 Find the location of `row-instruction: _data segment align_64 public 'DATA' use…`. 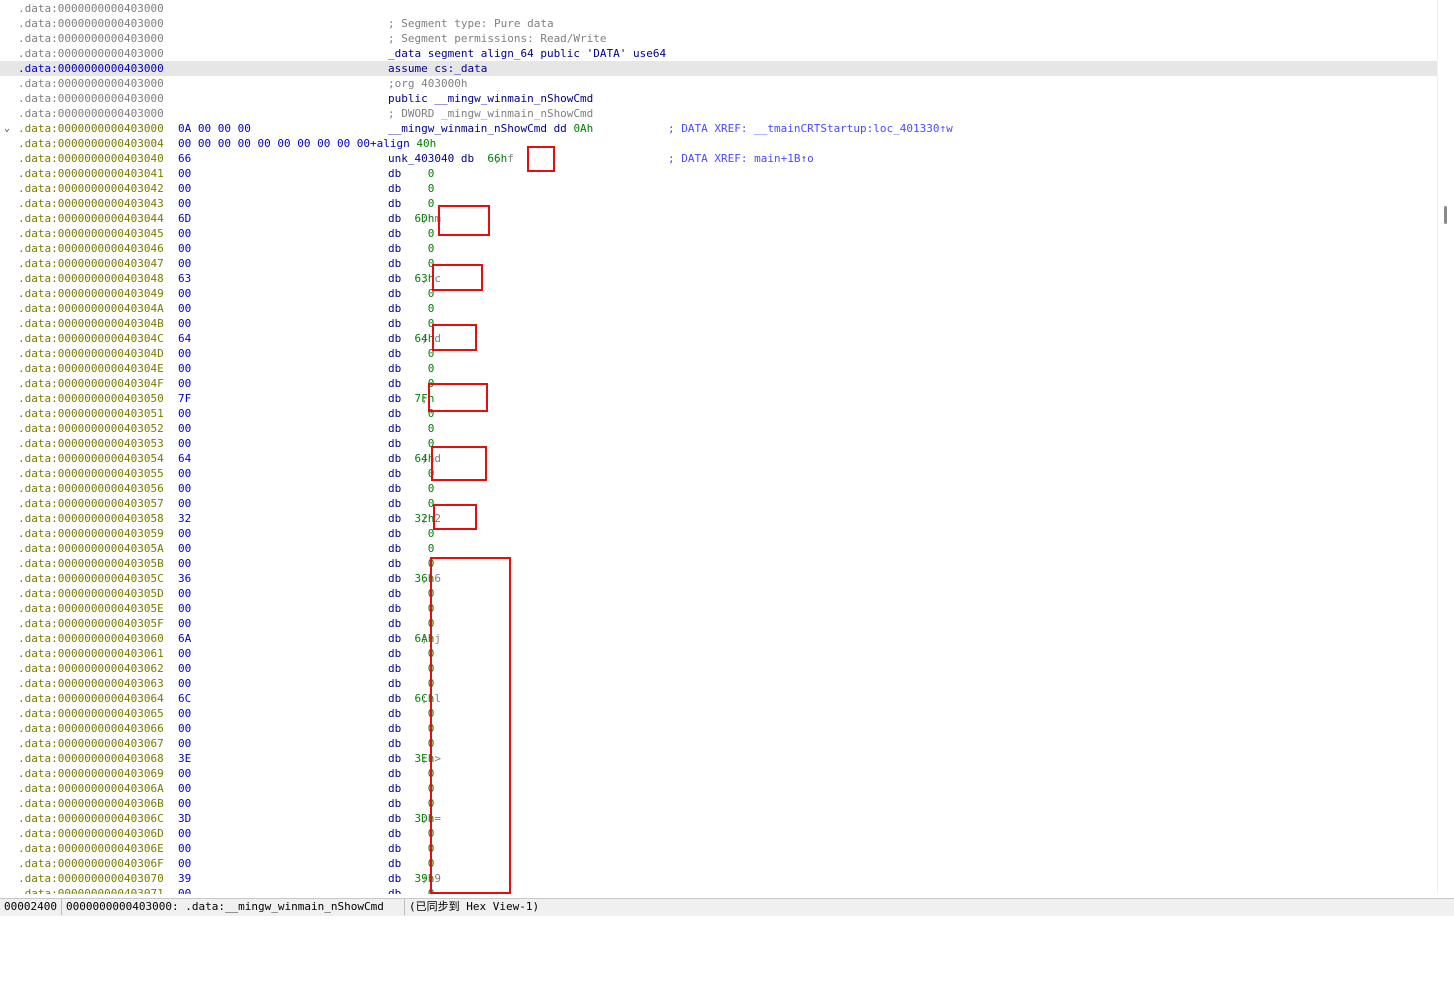

row-instruction: _data segment align_64 public 'DATA' use… is located at coordinates (527, 53).